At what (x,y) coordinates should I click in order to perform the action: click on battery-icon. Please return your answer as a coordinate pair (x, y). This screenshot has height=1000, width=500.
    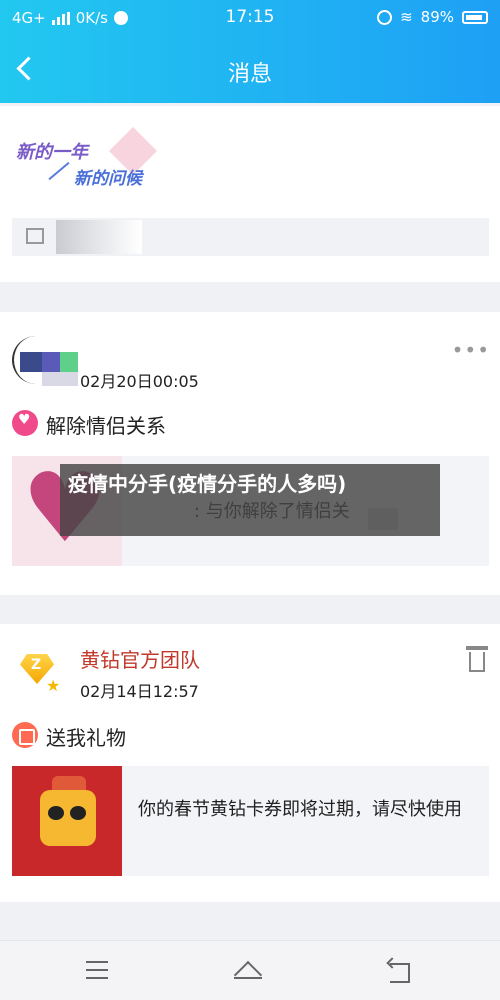
    Looking at the image, I should click on (475, 17).